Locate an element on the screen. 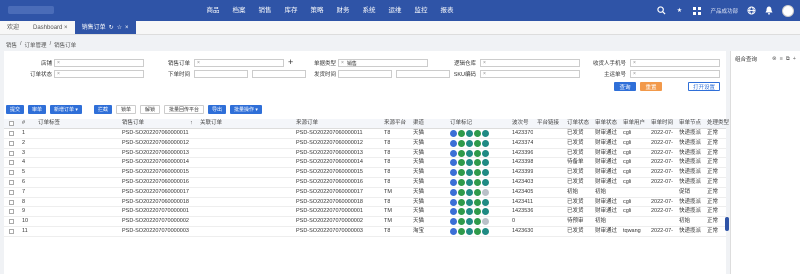 The image size is (800, 274). open-settings-button: 打开设置 is located at coordinates (704, 86).